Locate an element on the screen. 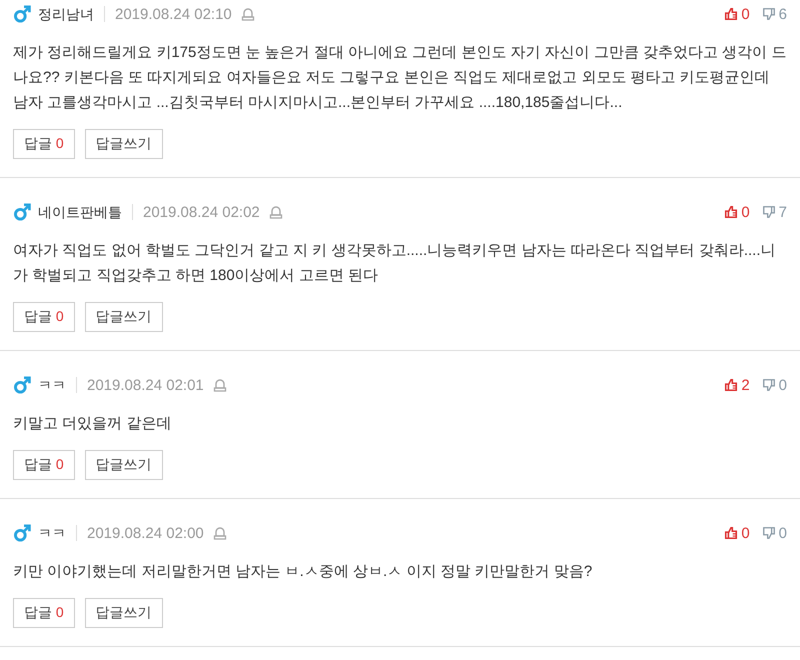 The height and width of the screenshot is (660, 800). comment-text: 키말고 더있을꺼 같은데 is located at coordinates (92, 424).